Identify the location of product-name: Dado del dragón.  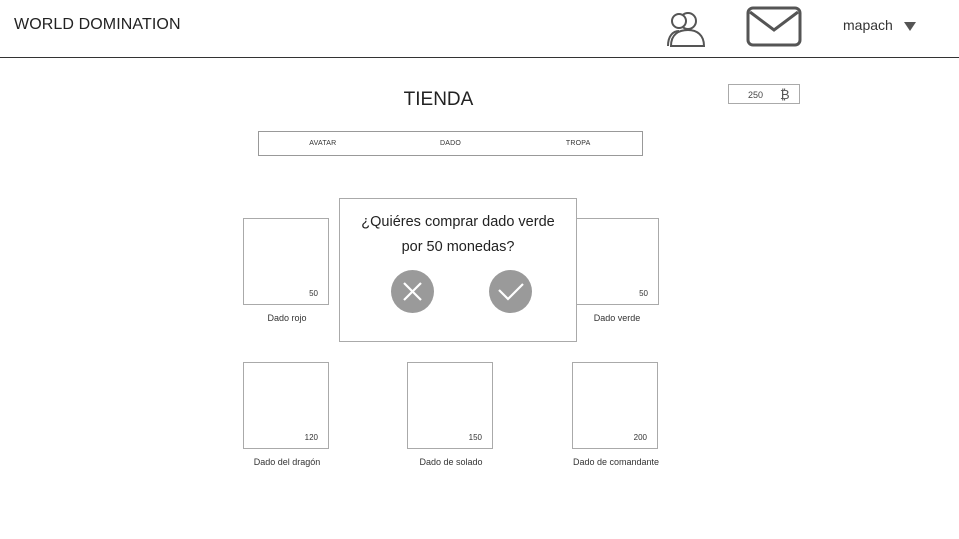
(287, 462).